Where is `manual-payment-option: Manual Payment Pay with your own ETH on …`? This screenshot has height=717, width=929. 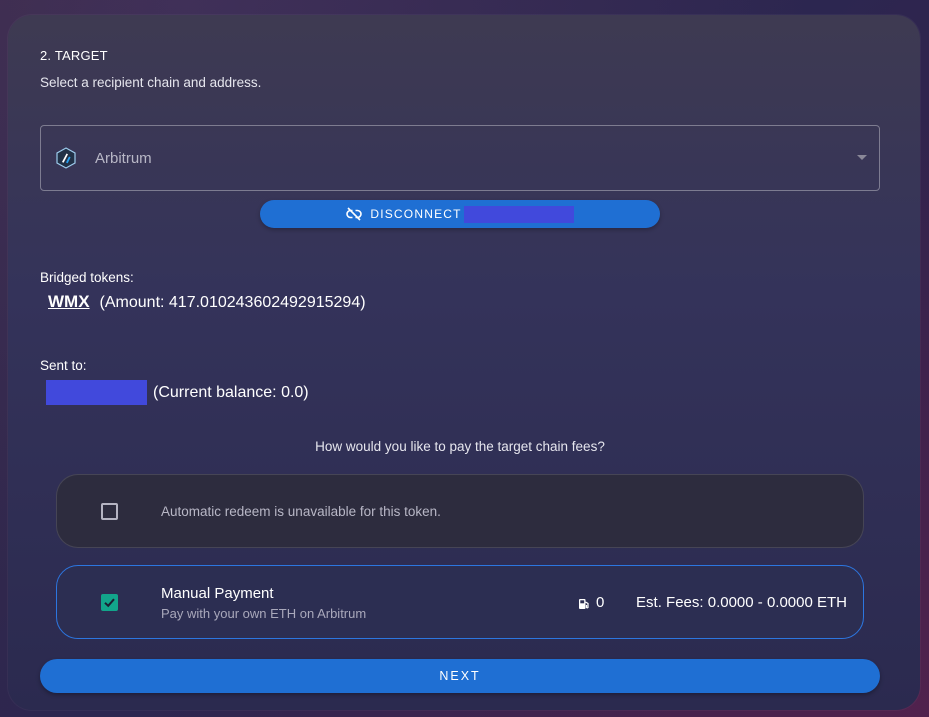
manual-payment-option: Manual Payment Pay with your own ETH on … is located at coordinates (460, 602).